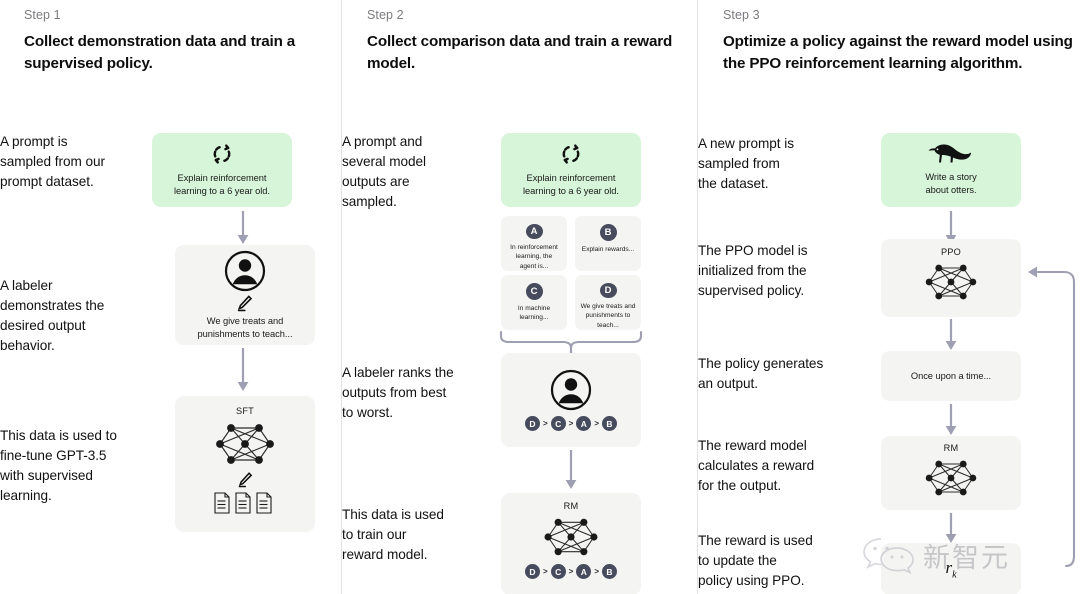  I want to click on step-2-label: Step 2, so click(385, 15).